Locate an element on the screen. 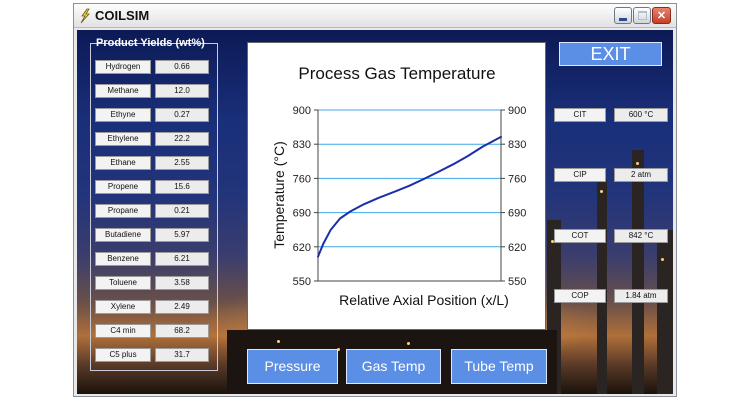 This screenshot has width=750, height=400. yield-label: Ethyne is located at coordinates (123, 115).